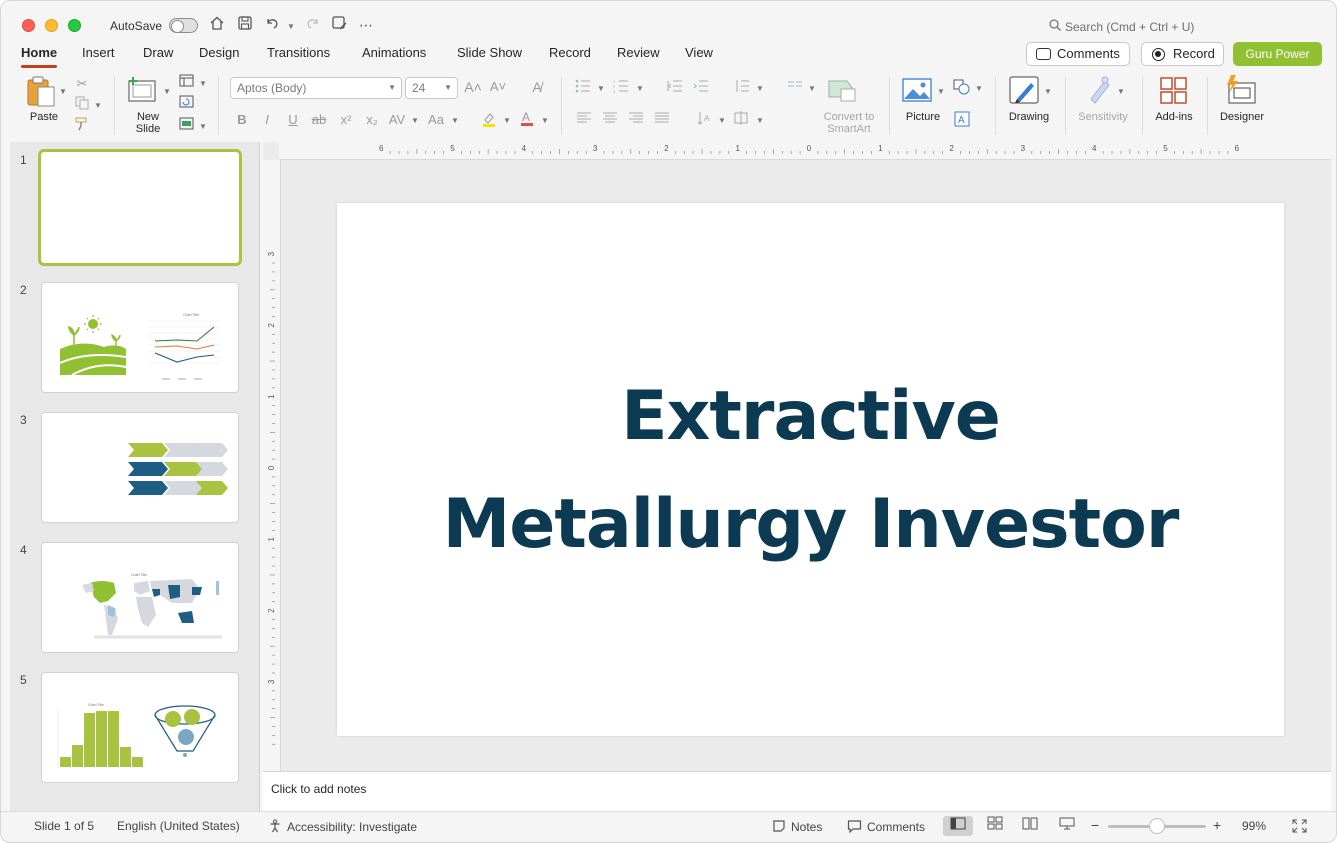  Describe the element at coordinates (293, 120) in the screenshot. I see `underline-icon: U` at that location.